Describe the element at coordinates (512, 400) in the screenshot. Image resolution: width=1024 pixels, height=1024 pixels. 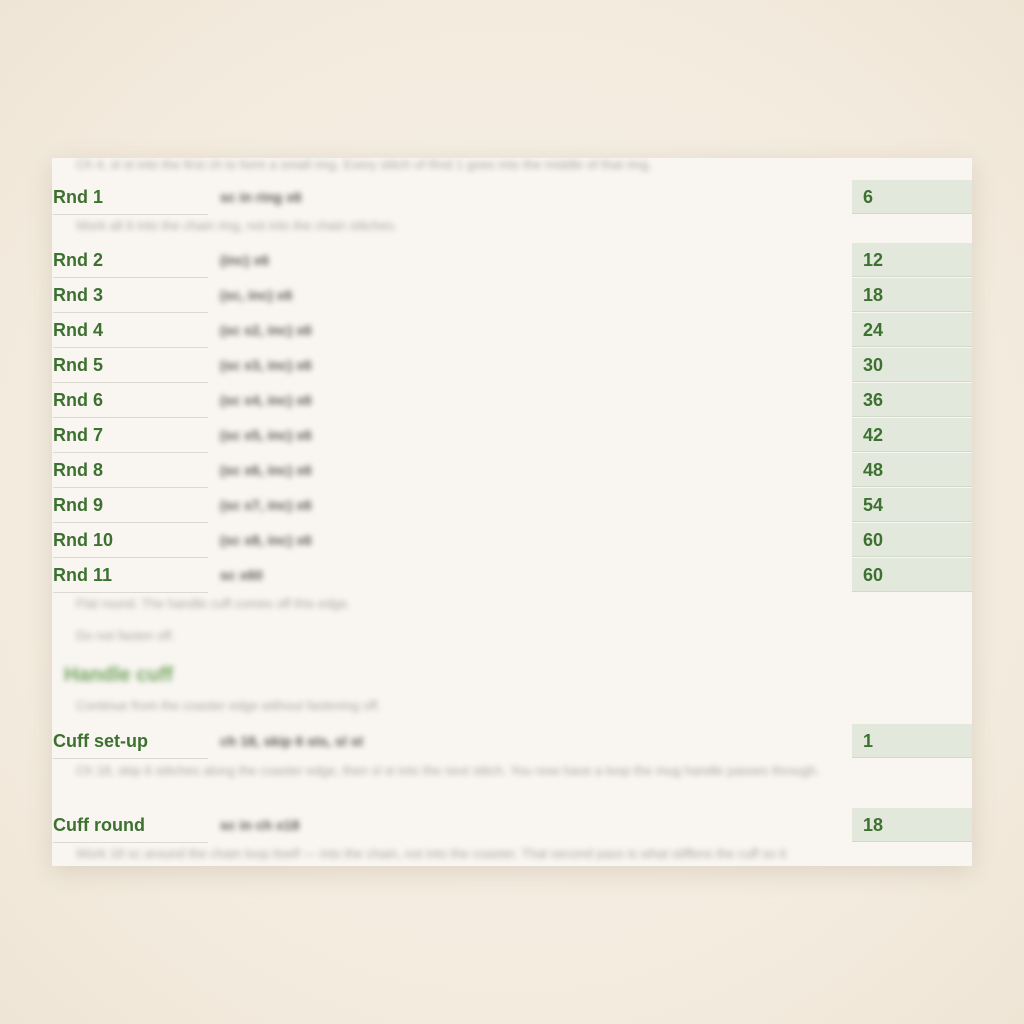
I see `table-row: Rnd 6 (sc x4, inc) x6 36` at that location.